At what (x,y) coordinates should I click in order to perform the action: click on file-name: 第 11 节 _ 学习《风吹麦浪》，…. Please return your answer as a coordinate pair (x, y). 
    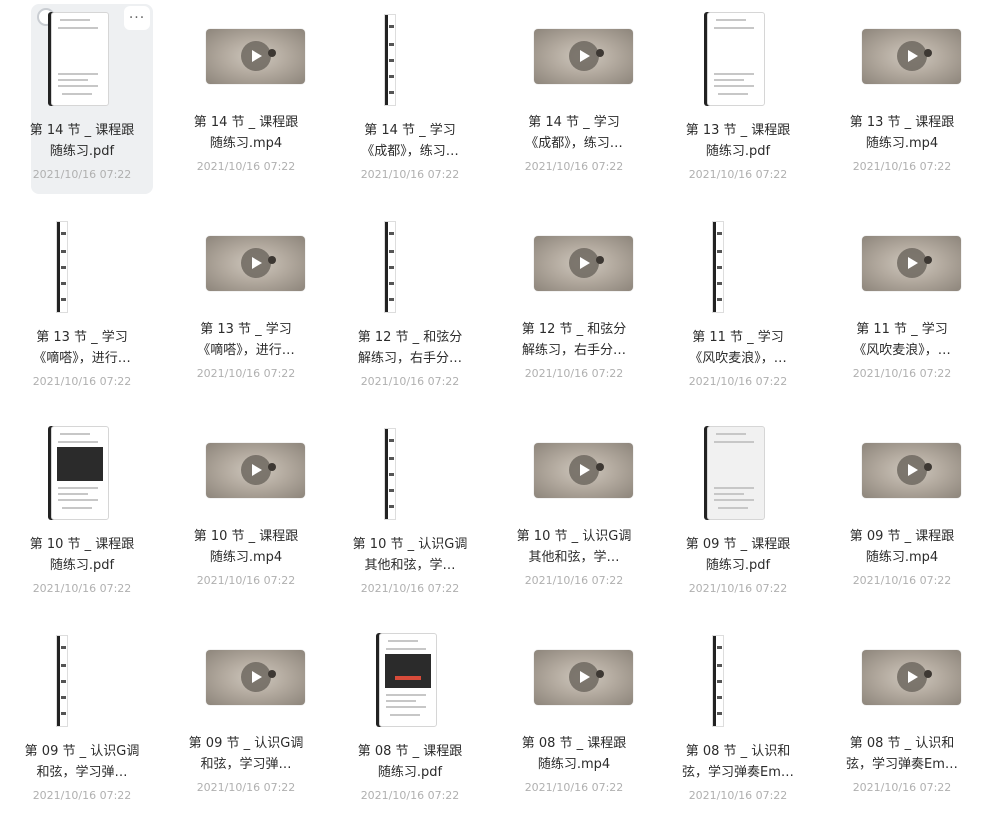
    Looking at the image, I should click on (902, 340).